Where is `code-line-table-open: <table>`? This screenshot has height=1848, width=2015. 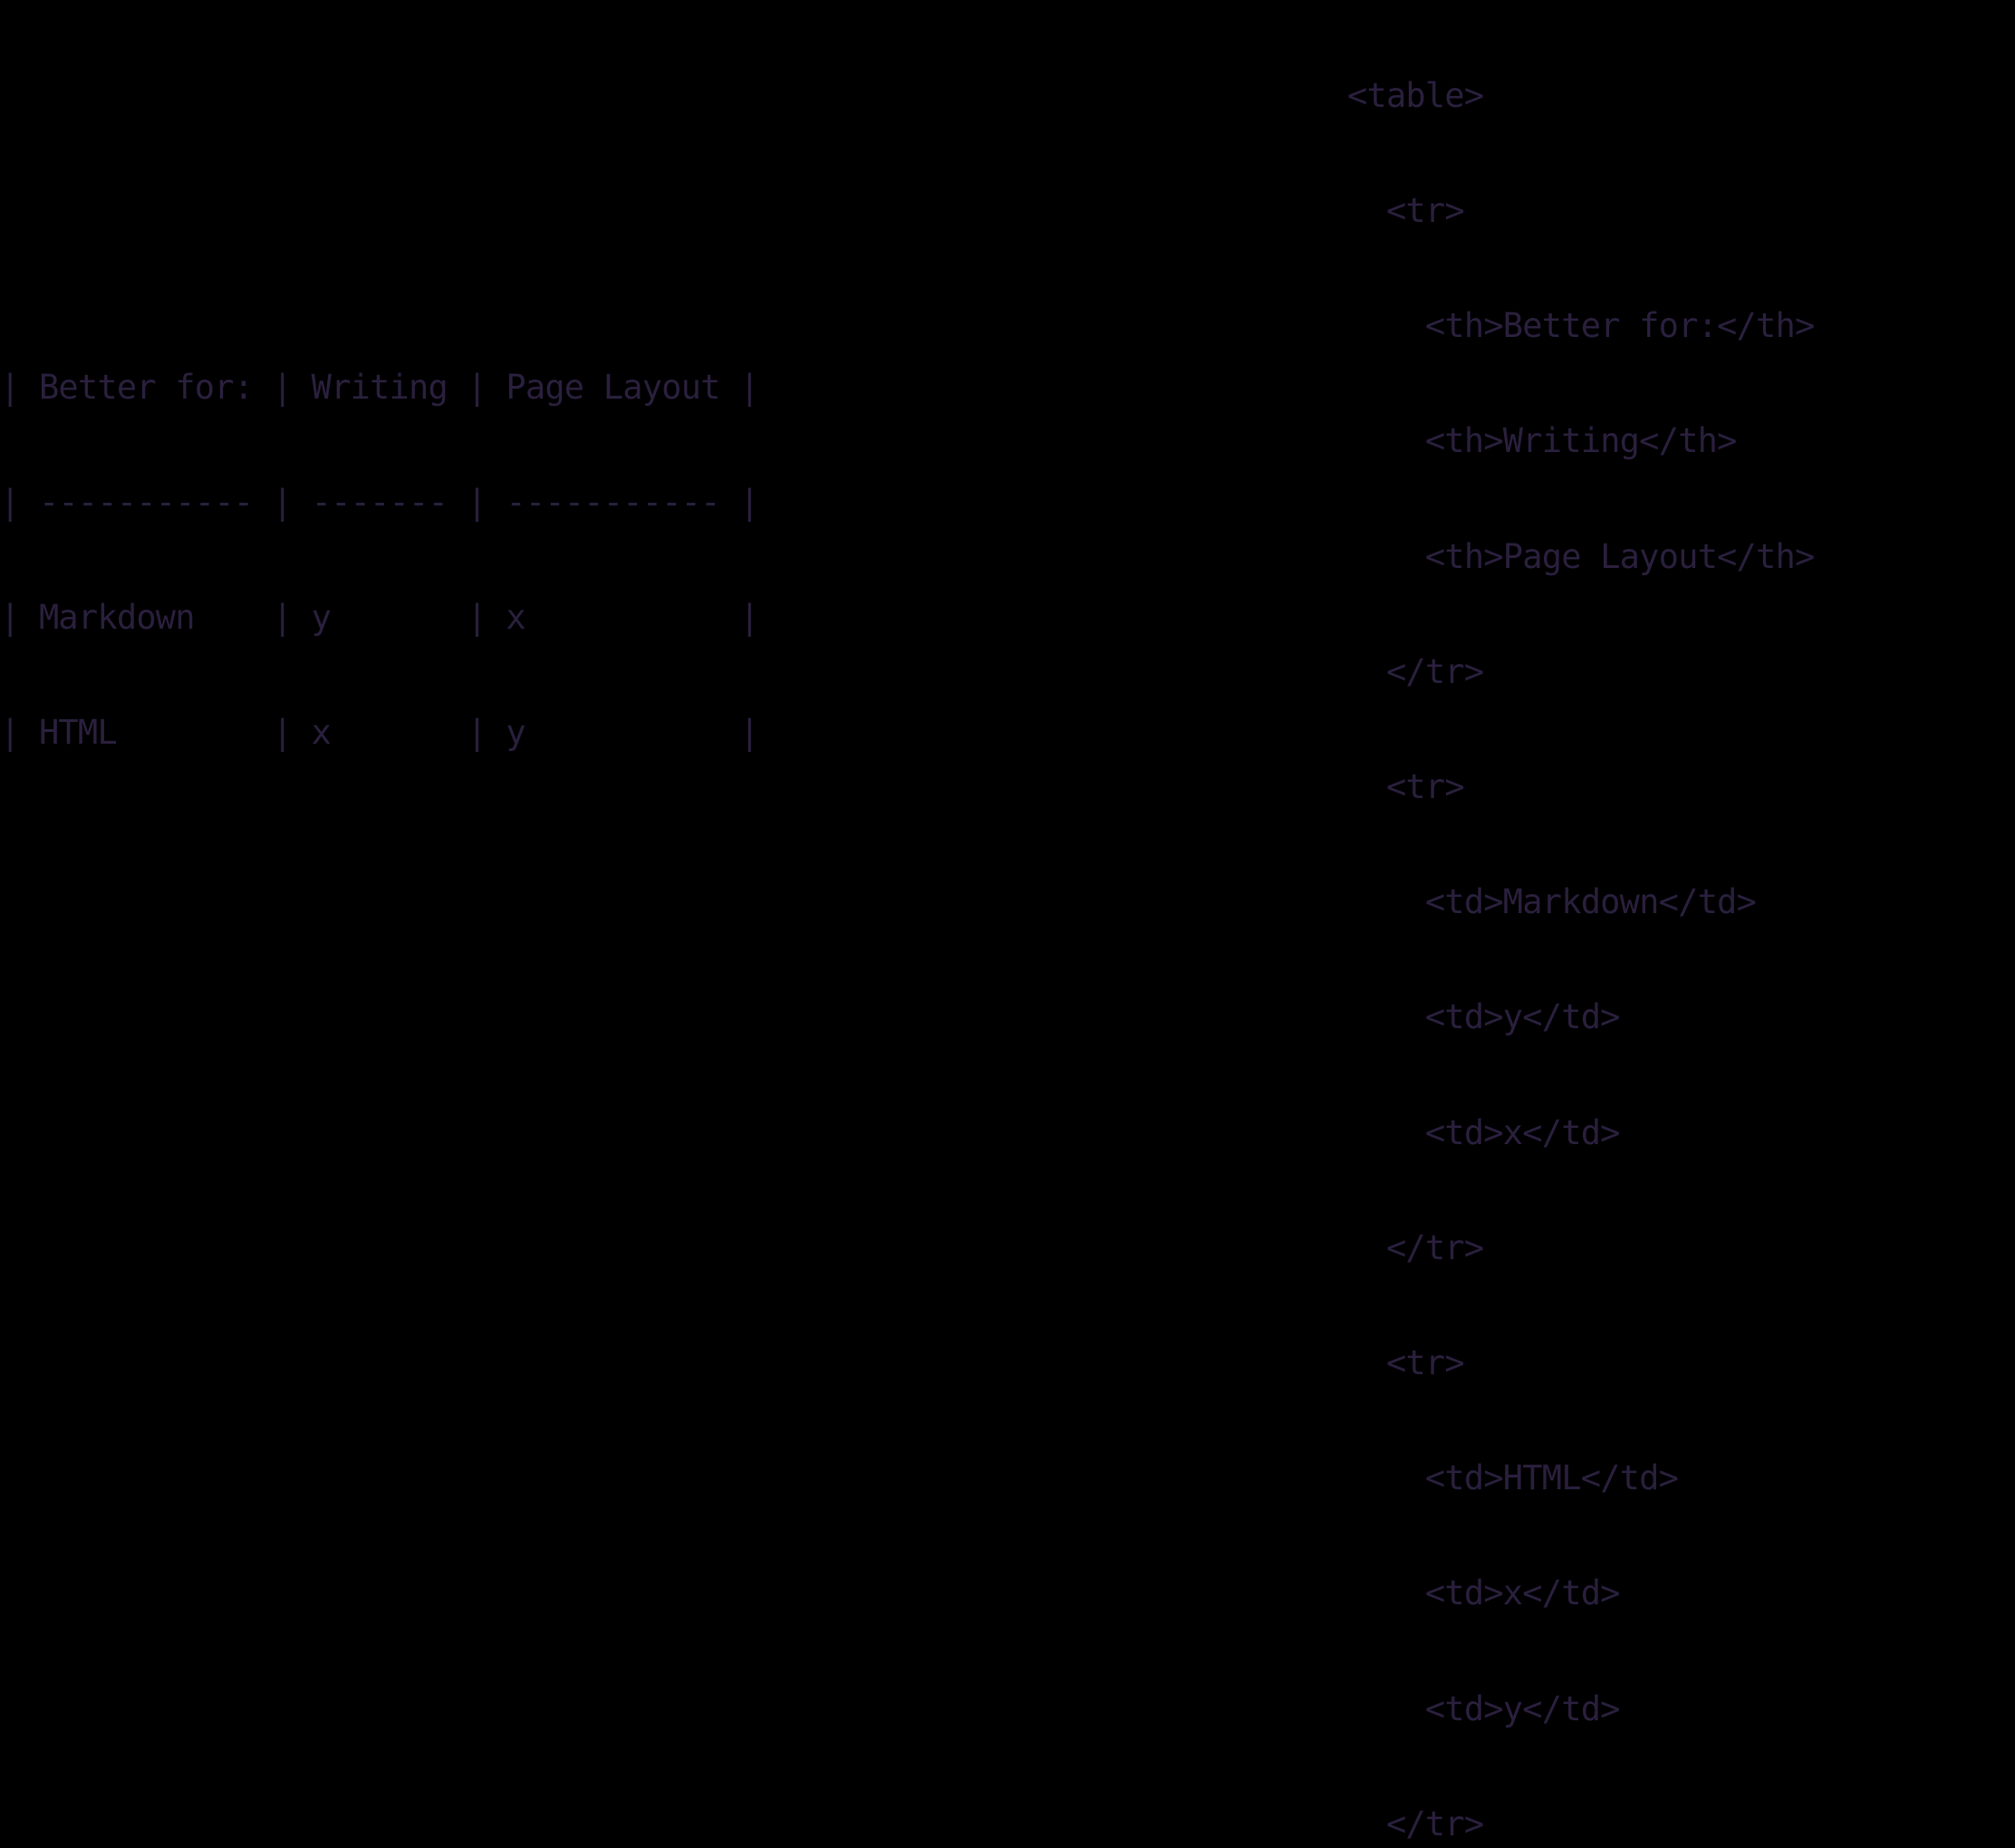 code-line-table-open: <table> is located at coordinates (1416, 95).